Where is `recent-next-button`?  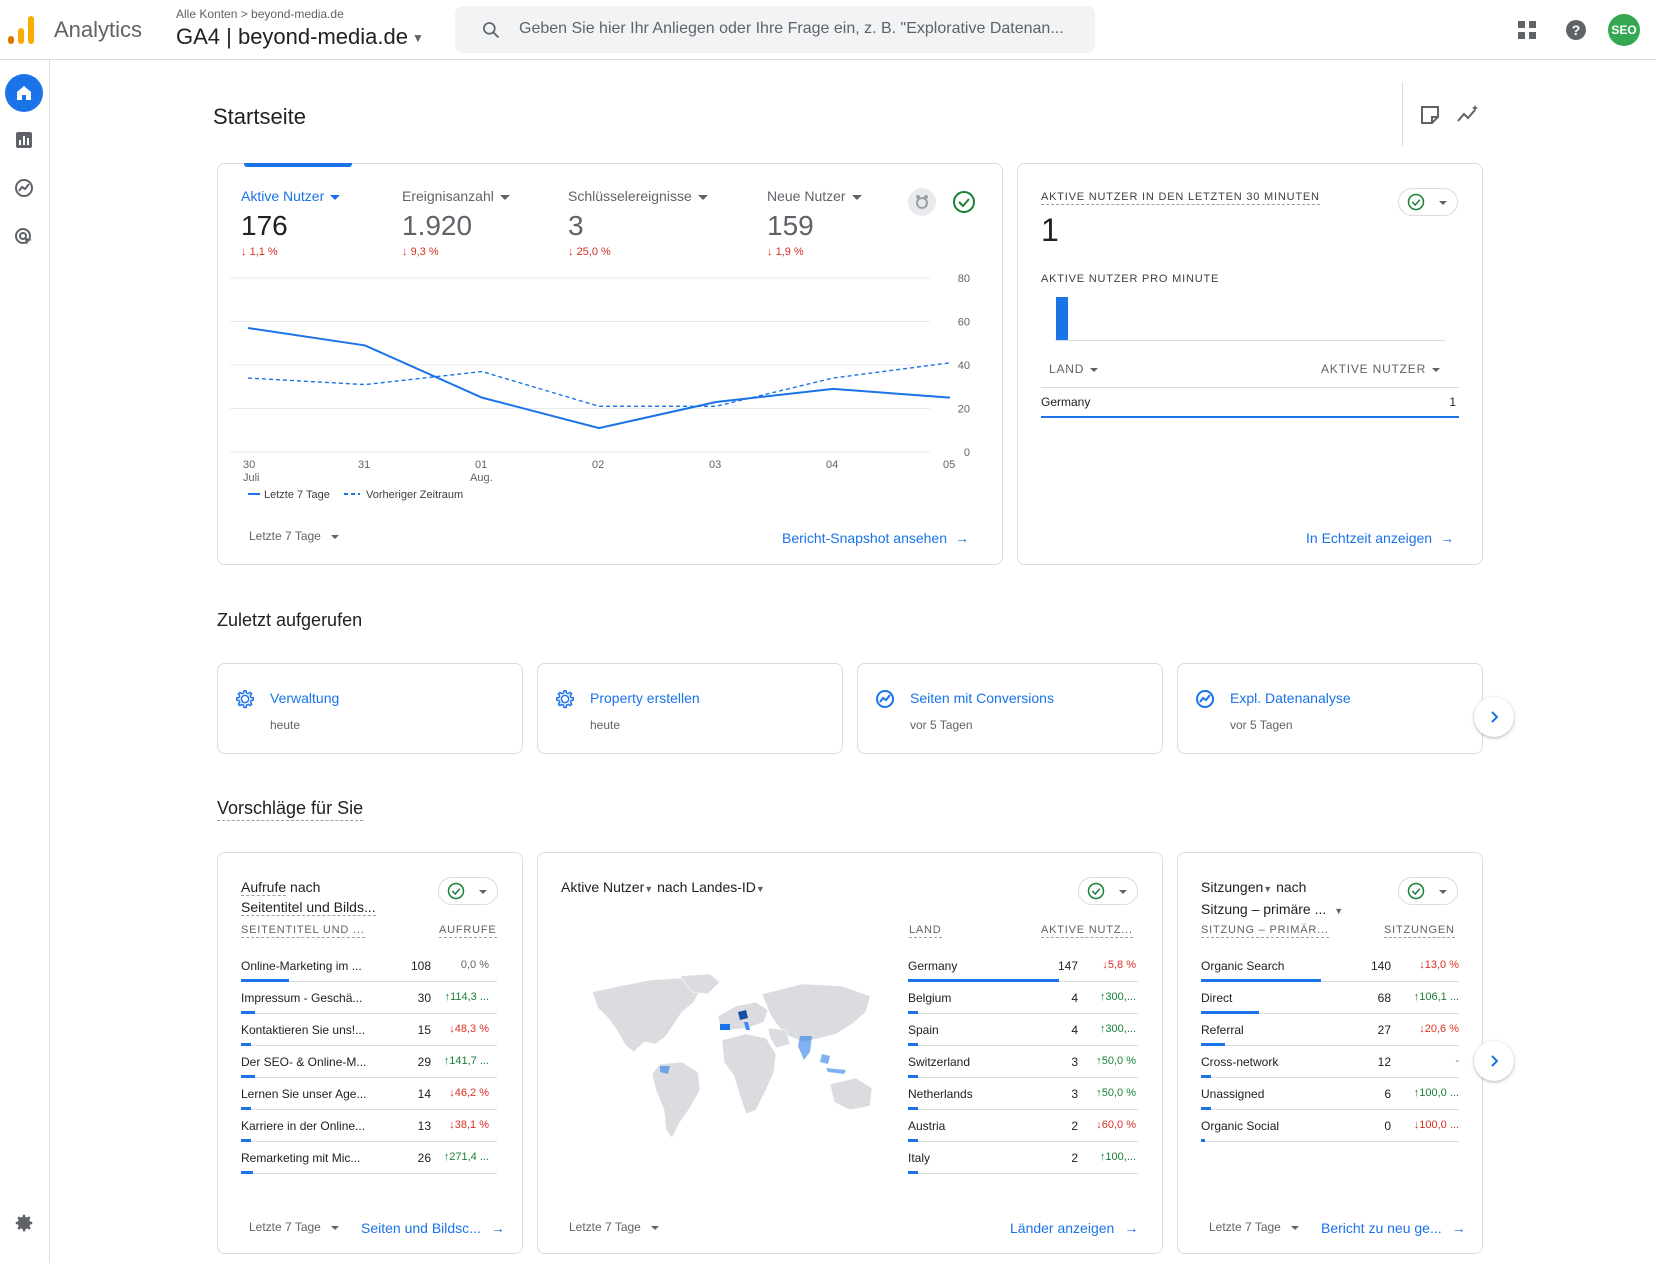
recent-next-button is located at coordinates (1494, 717).